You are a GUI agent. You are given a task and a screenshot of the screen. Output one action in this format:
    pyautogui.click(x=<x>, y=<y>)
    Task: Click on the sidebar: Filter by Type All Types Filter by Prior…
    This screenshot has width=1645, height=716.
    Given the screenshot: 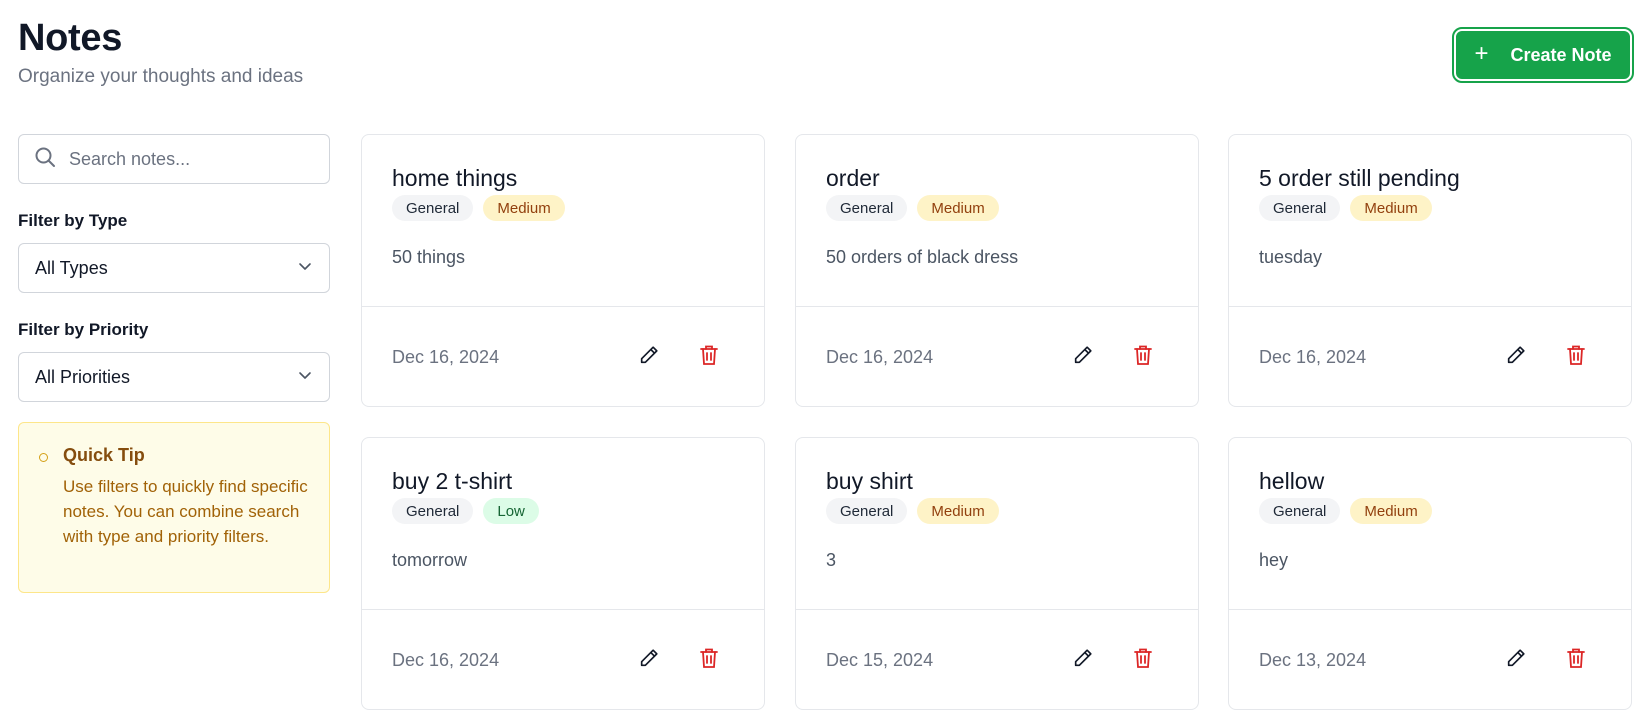 What is the action you would take?
    pyautogui.click(x=174, y=363)
    